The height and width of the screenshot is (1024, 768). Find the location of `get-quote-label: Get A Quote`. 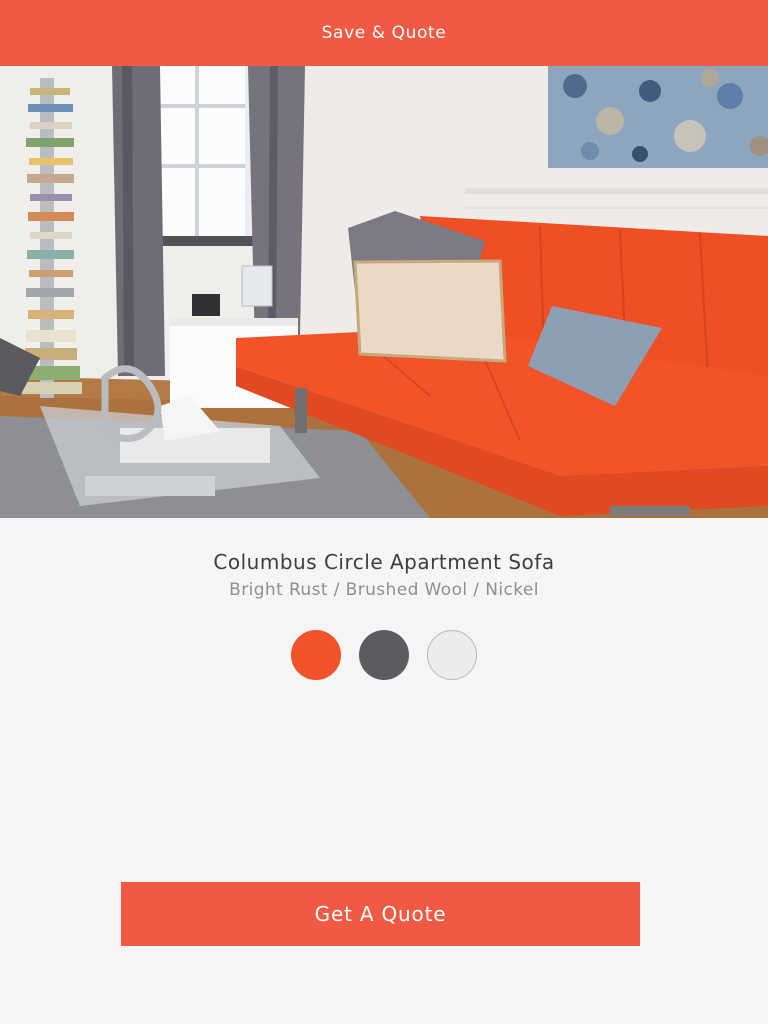

get-quote-label: Get A Quote is located at coordinates (380, 914).